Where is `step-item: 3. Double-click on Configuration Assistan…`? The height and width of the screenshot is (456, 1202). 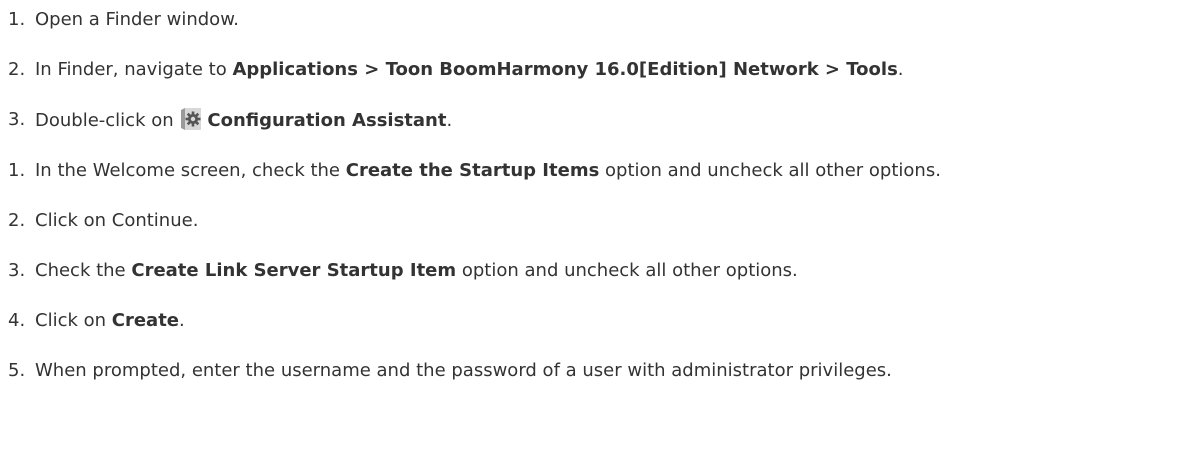 step-item: 3. Double-click on Configuration Assistan… is located at coordinates (474, 132).